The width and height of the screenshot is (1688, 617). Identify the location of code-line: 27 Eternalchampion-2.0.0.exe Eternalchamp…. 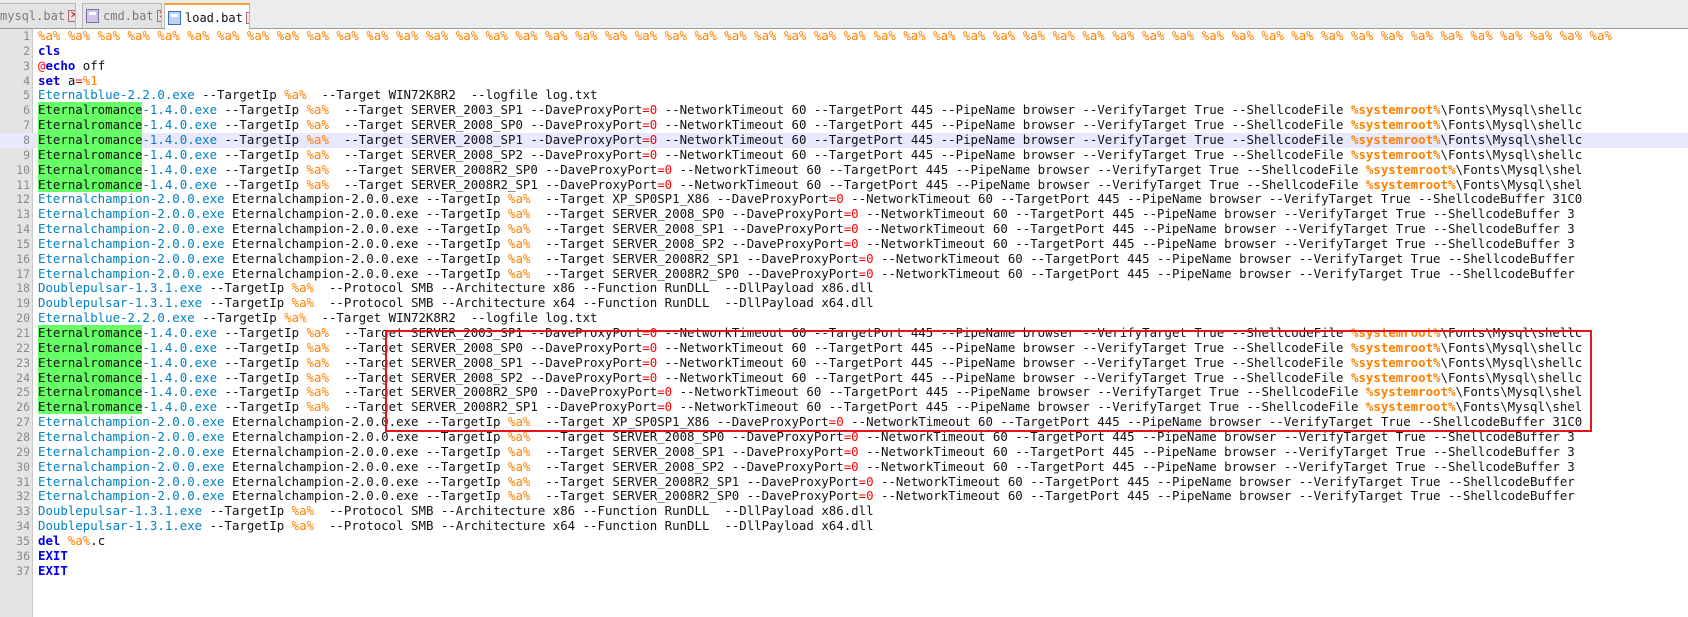
(844, 422).